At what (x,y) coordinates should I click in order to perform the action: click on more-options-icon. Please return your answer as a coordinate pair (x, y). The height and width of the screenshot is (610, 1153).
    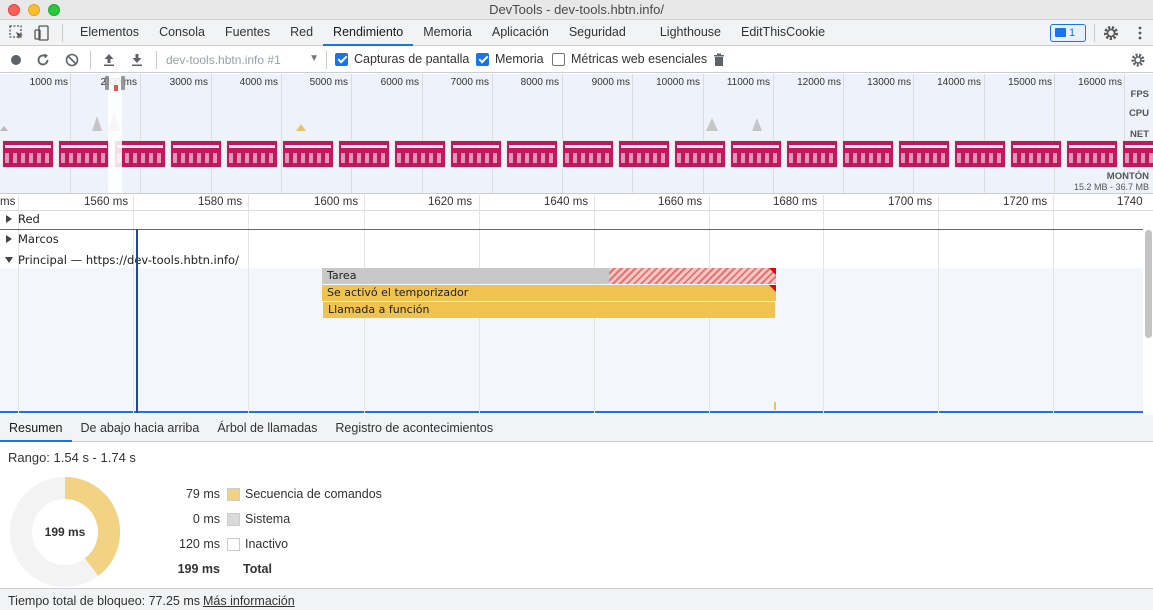
    Looking at the image, I should click on (1140, 33).